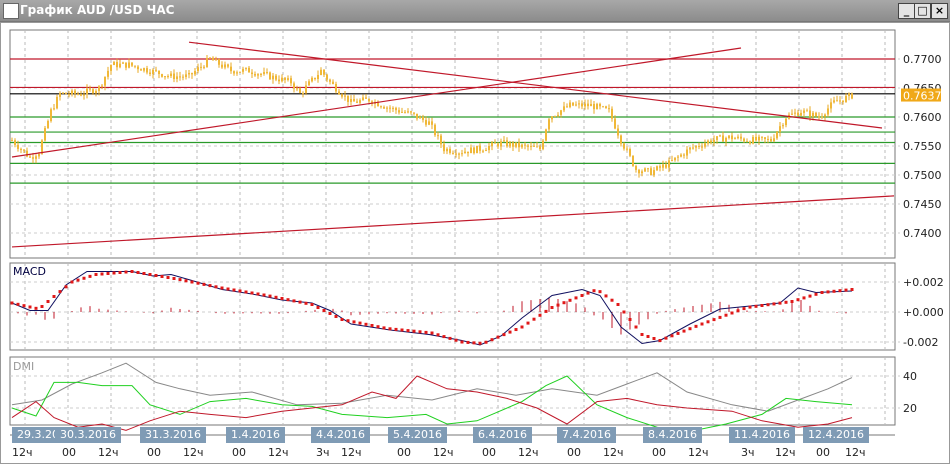  What do you see at coordinates (340, 435) in the screenshot?
I see `date-label: 4.4.2016` at bounding box center [340, 435].